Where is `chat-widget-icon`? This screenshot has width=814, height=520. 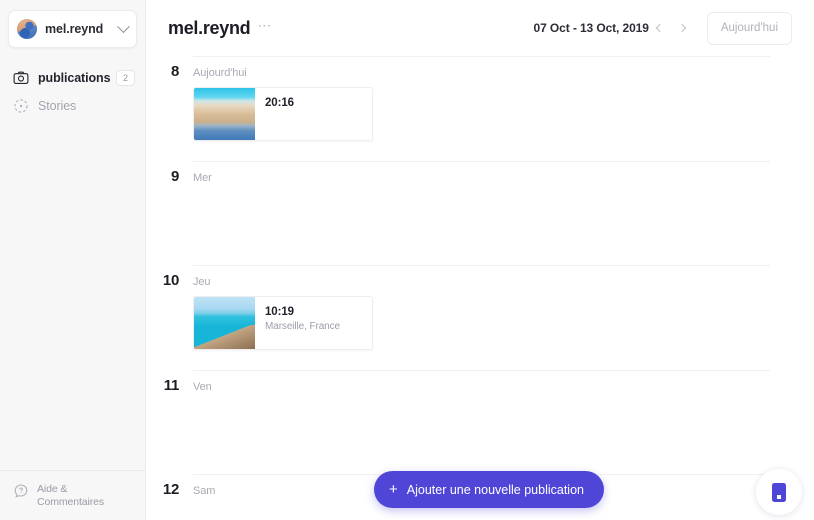 chat-widget-icon is located at coordinates (779, 492).